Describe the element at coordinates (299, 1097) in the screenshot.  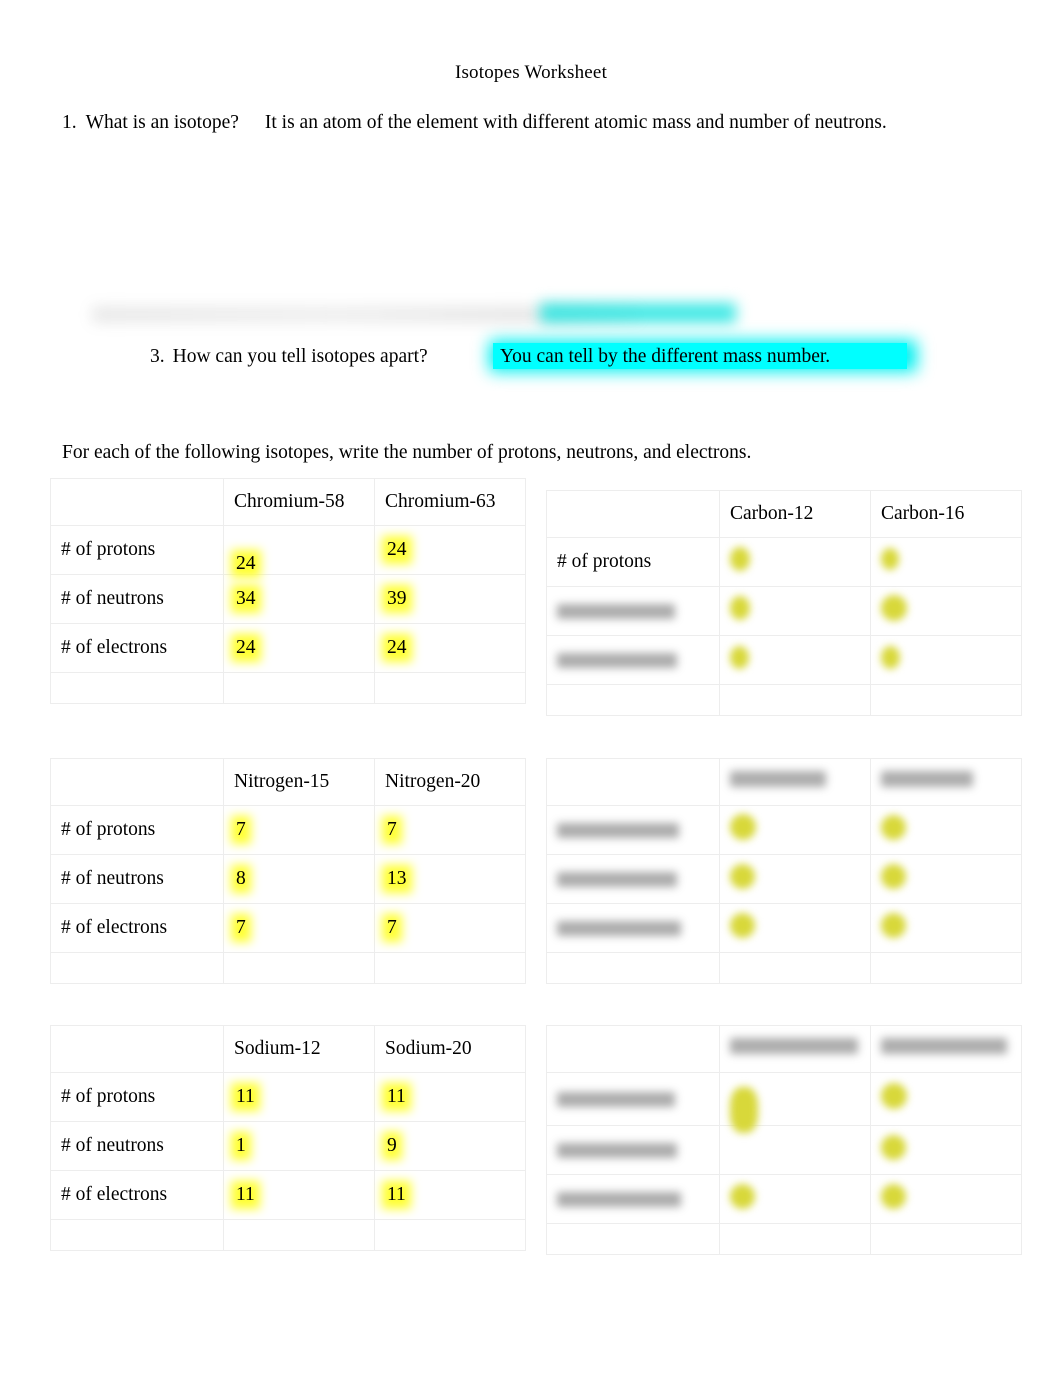
I see `cell-protons-col1: 11` at that location.